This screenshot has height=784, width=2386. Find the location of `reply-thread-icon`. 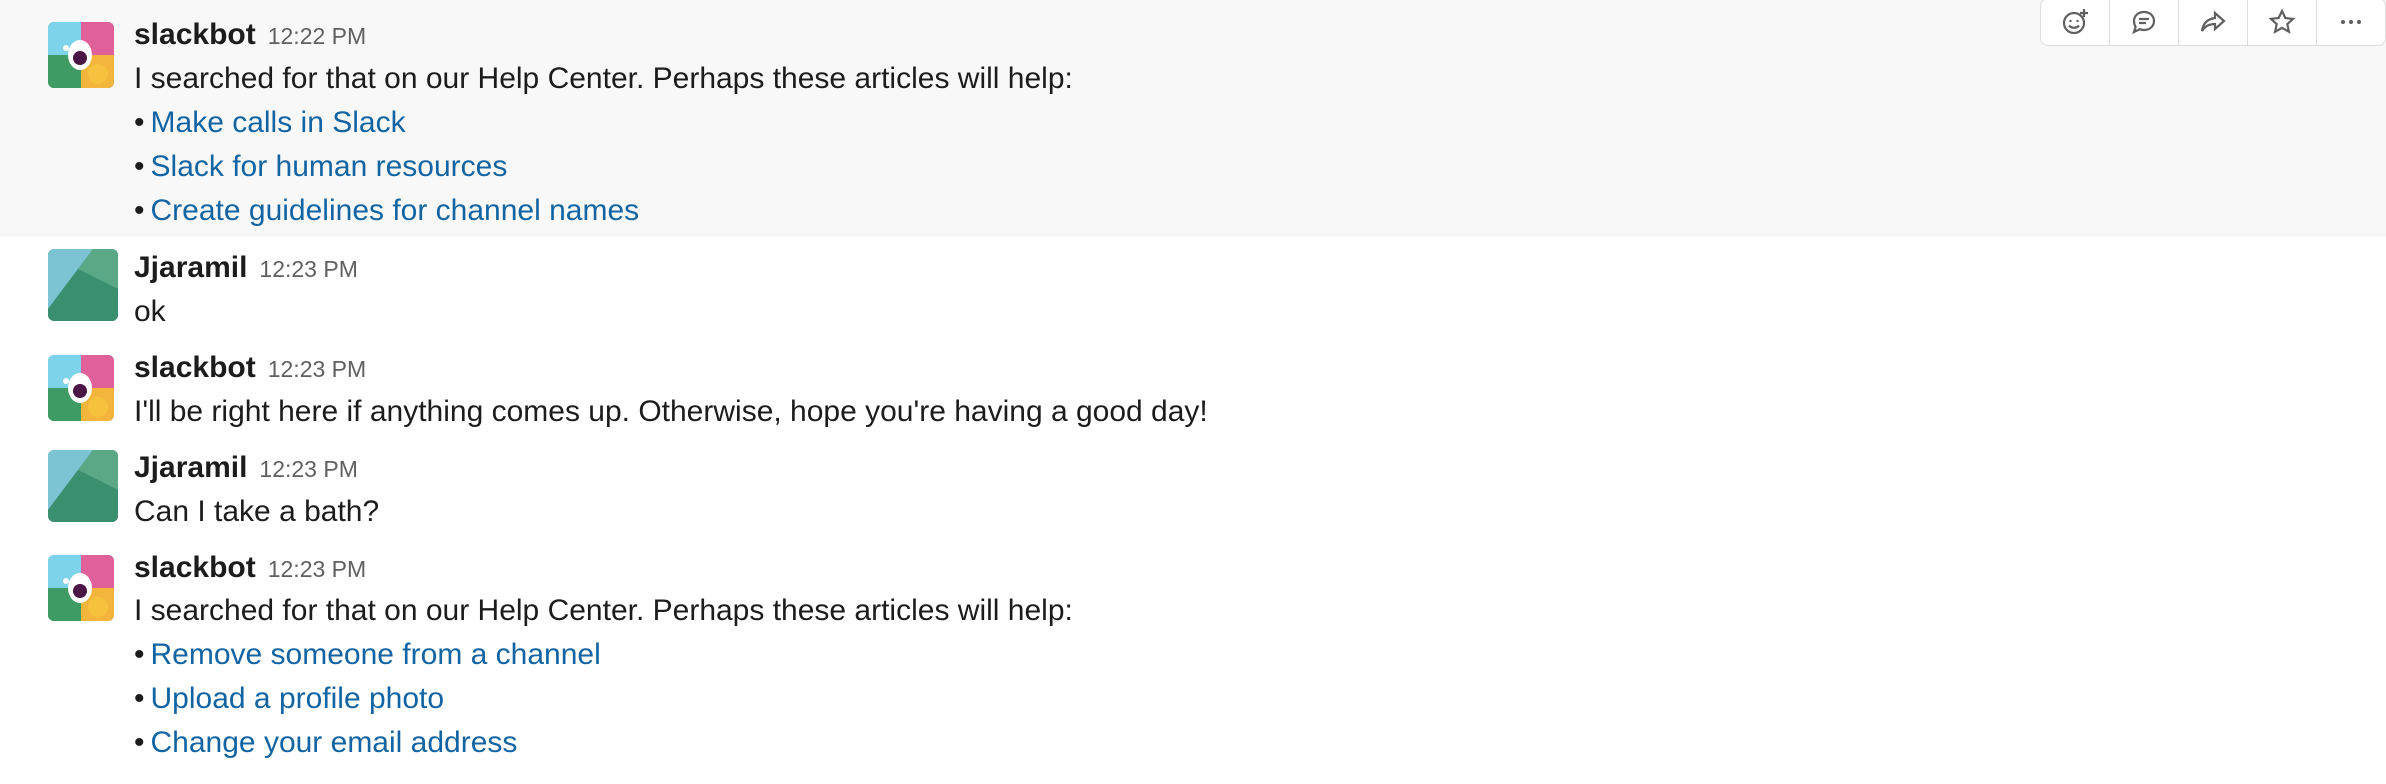

reply-thread-icon is located at coordinates (2144, 22).